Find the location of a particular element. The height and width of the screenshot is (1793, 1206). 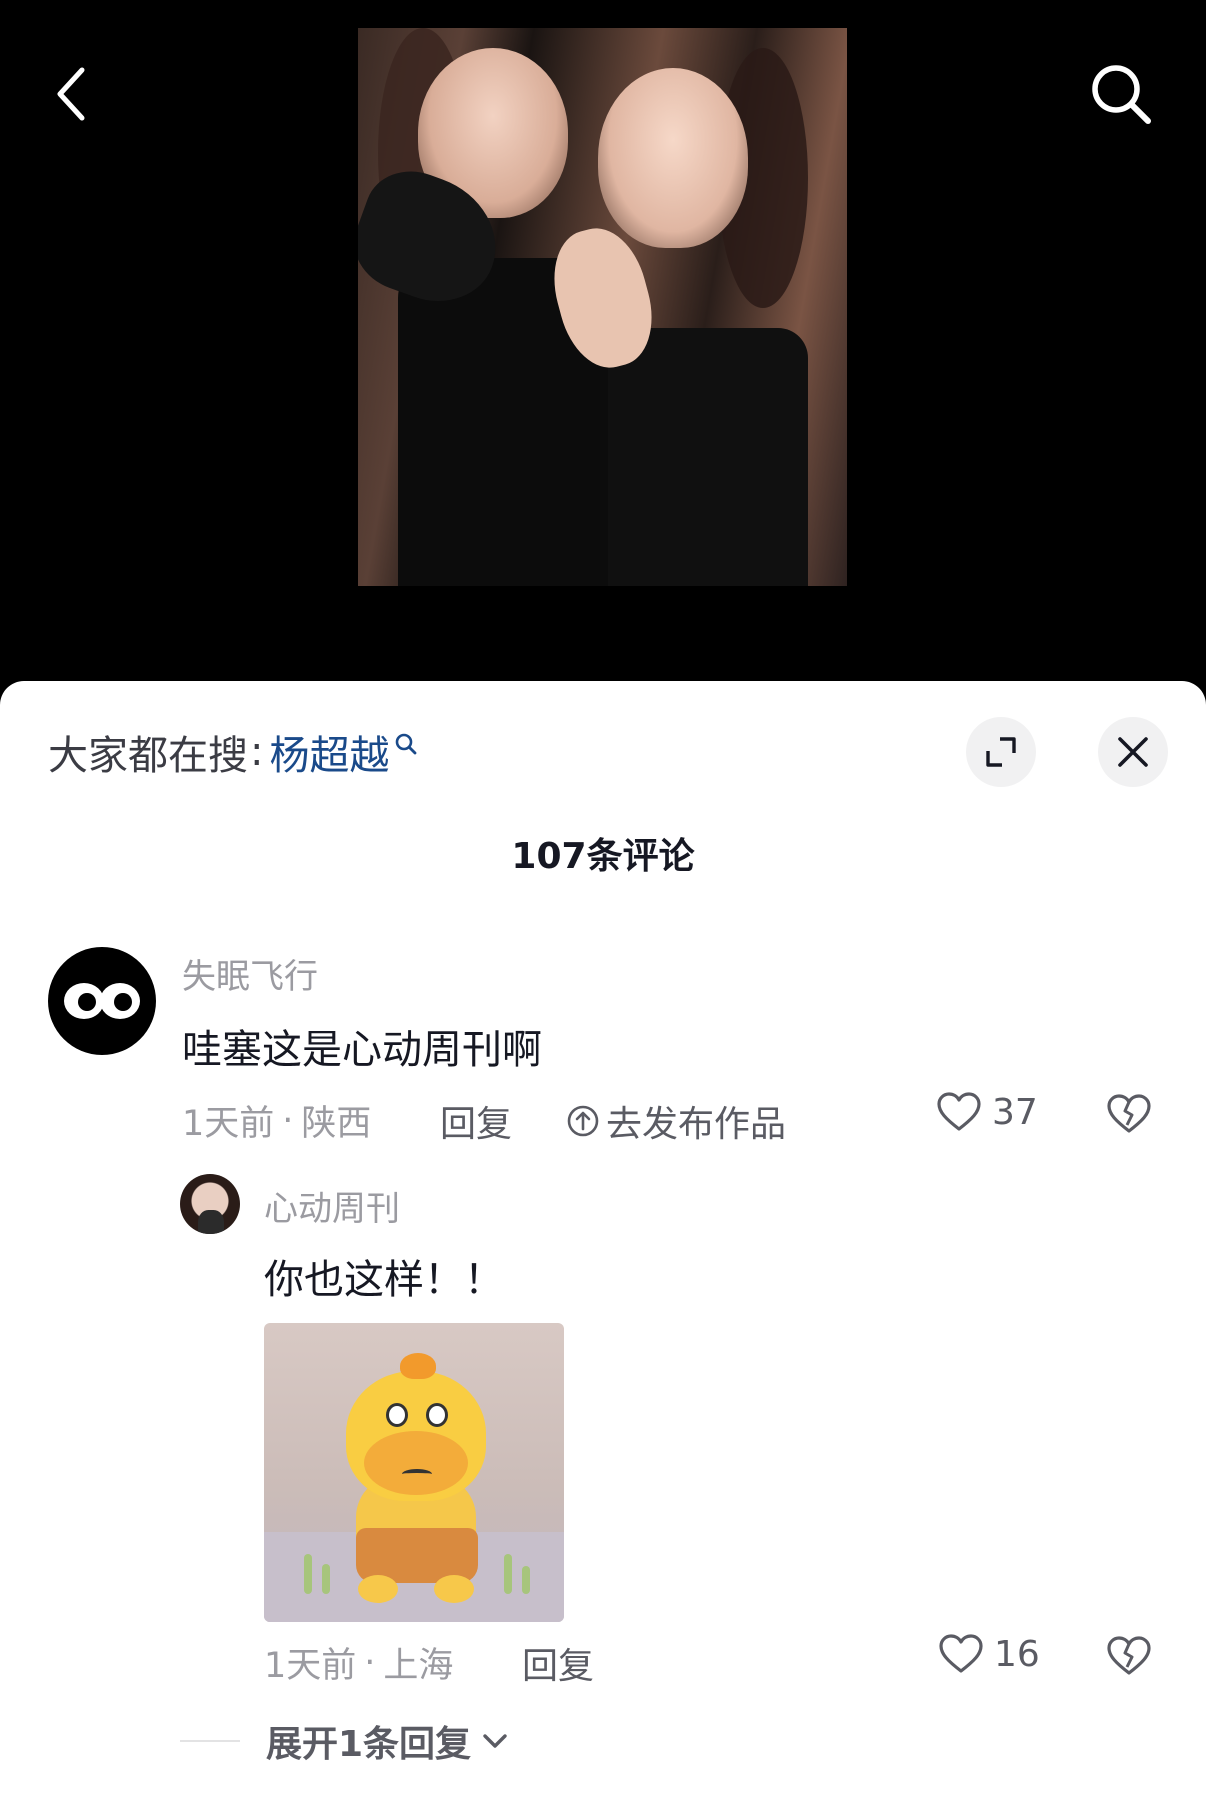

reply-like-count: 16 is located at coordinates (1017, 1654).